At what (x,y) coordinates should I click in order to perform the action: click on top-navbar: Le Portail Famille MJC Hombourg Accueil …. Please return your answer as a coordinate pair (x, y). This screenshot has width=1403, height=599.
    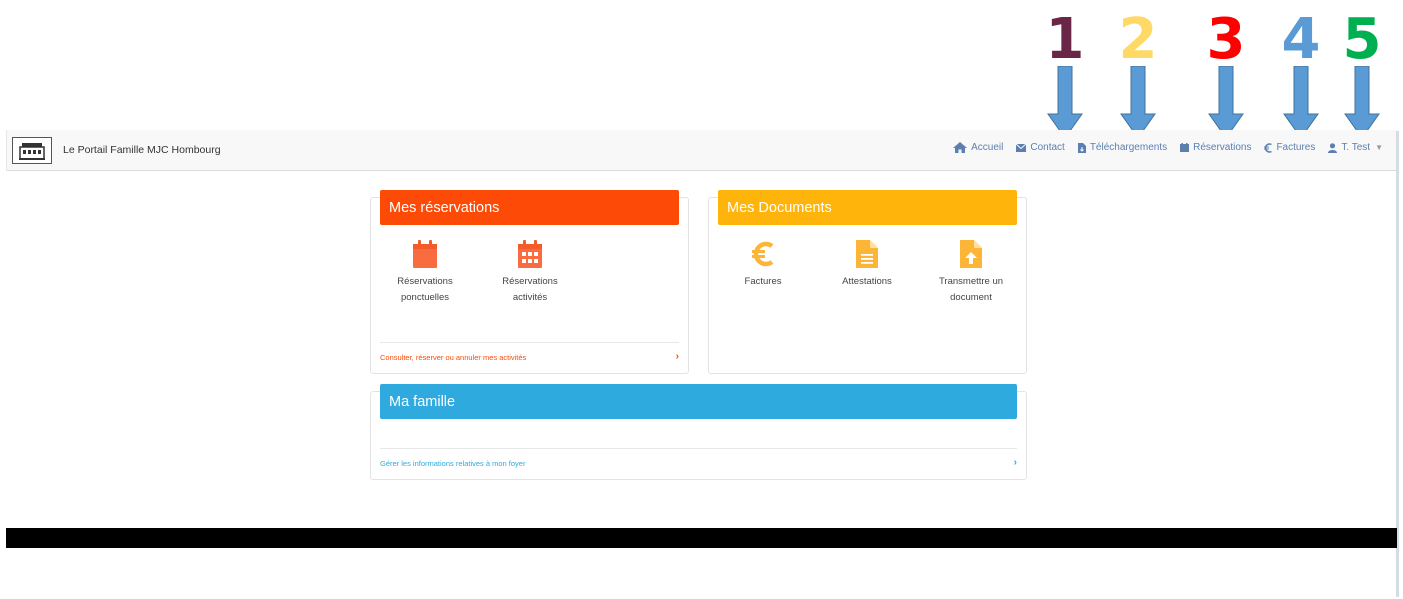
    Looking at the image, I should click on (701, 150).